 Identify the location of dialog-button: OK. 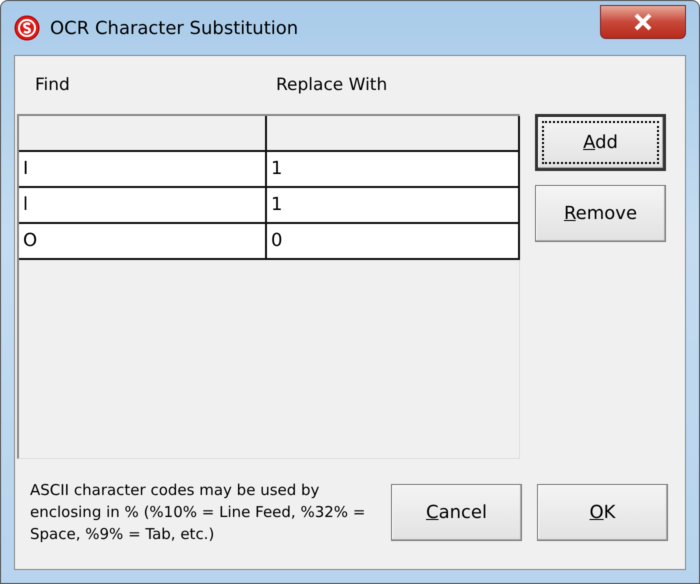
(602, 512).